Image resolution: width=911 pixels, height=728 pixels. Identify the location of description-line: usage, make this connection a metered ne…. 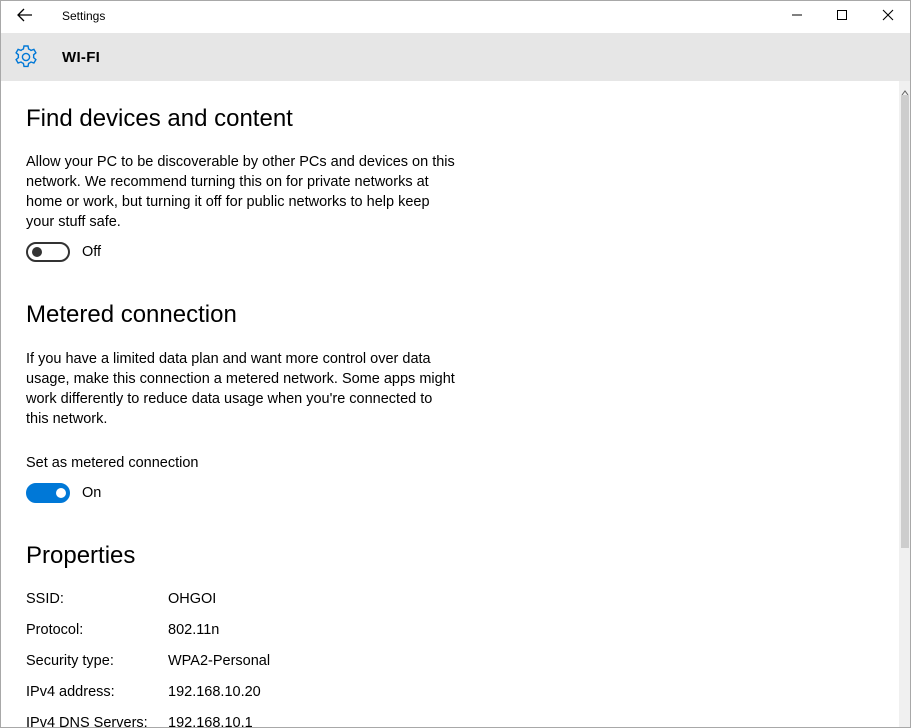
(240, 379).